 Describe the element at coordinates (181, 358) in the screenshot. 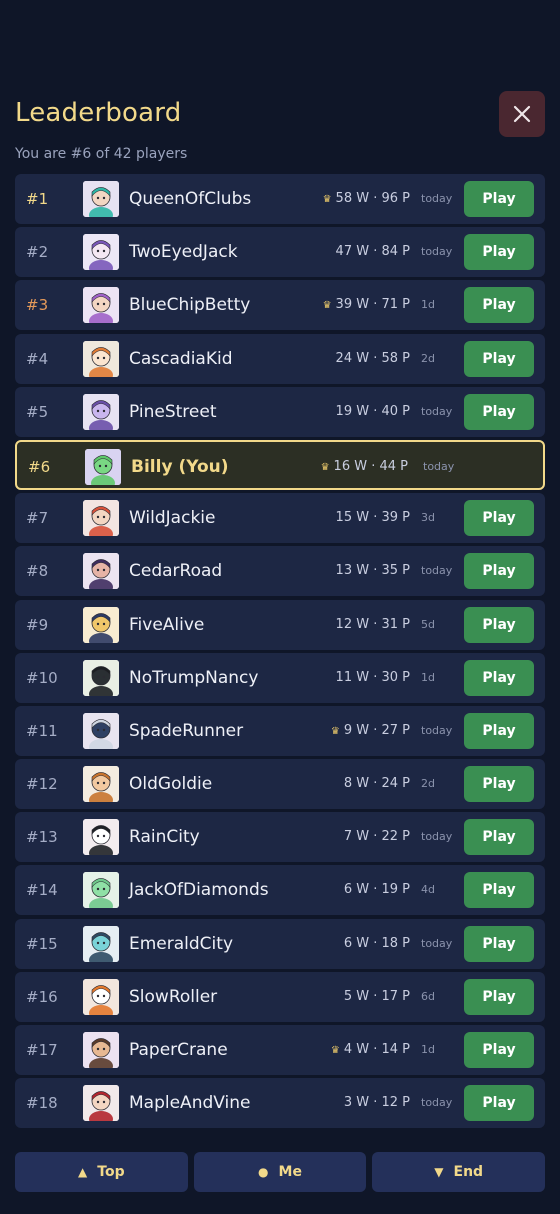

I see `player-name: CascadiaKid` at that location.